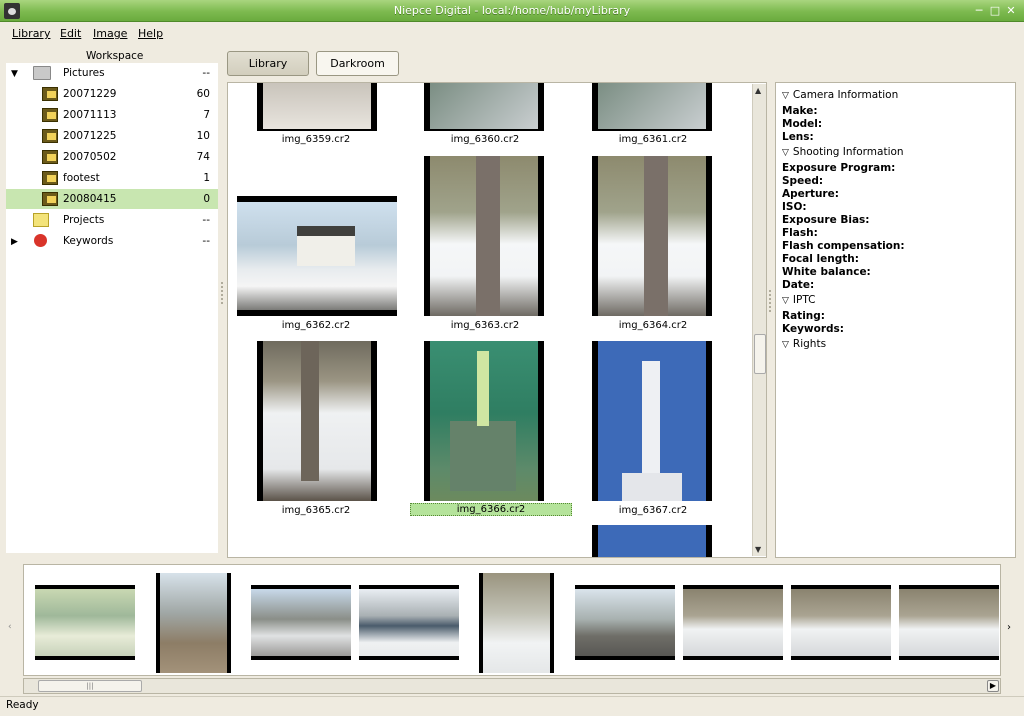  Describe the element at coordinates (840, 95) in the screenshot. I see `section-camera-information: ▽ Camera Information` at that location.